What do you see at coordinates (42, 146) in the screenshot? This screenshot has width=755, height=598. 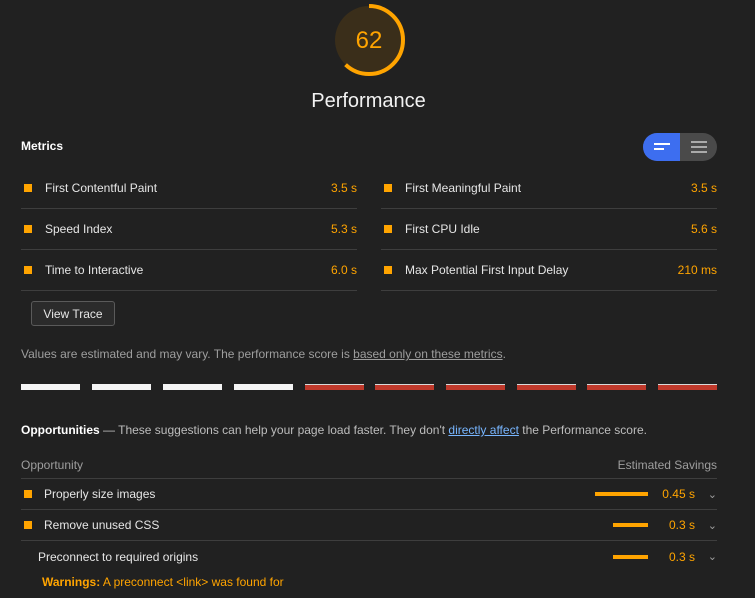 I see `metrics-heading: Metrics` at bounding box center [42, 146].